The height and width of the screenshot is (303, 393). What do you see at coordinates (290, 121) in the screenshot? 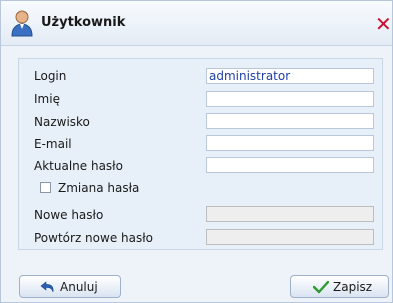
I see `last-name-field` at bounding box center [290, 121].